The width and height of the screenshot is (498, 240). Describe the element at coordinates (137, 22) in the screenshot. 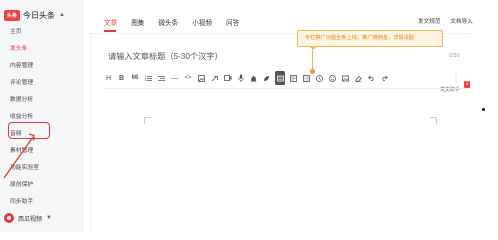

I see `tab-gallery: 图集` at that location.